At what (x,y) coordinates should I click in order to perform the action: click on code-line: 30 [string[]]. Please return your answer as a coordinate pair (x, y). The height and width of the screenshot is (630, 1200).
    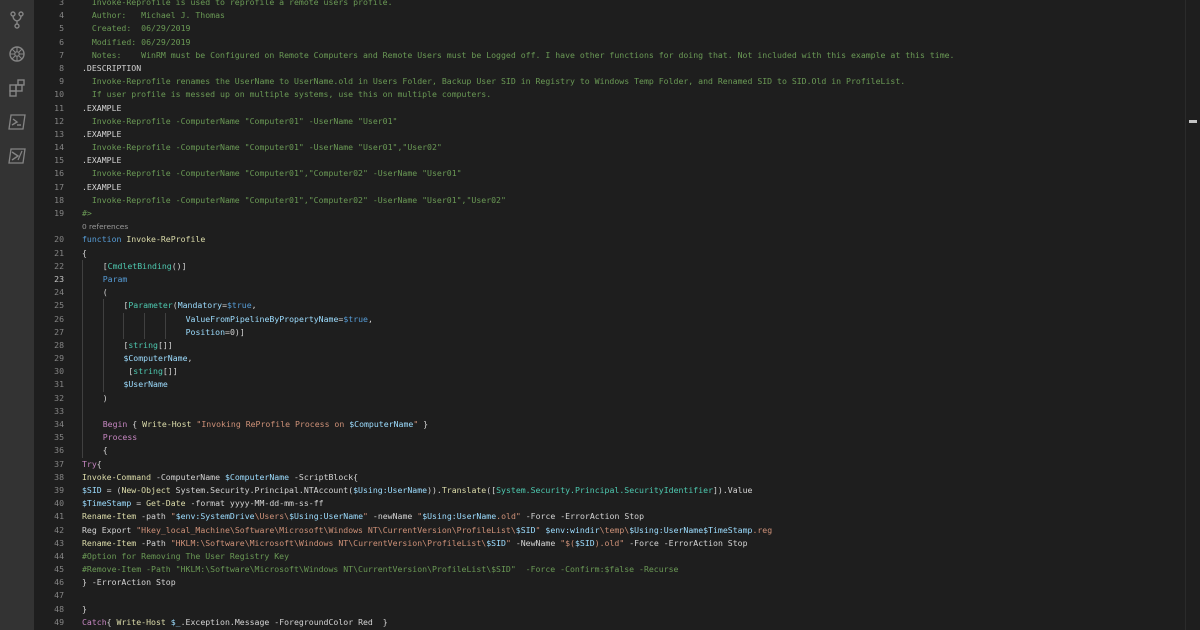
    Looking at the image, I should click on (610, 372).